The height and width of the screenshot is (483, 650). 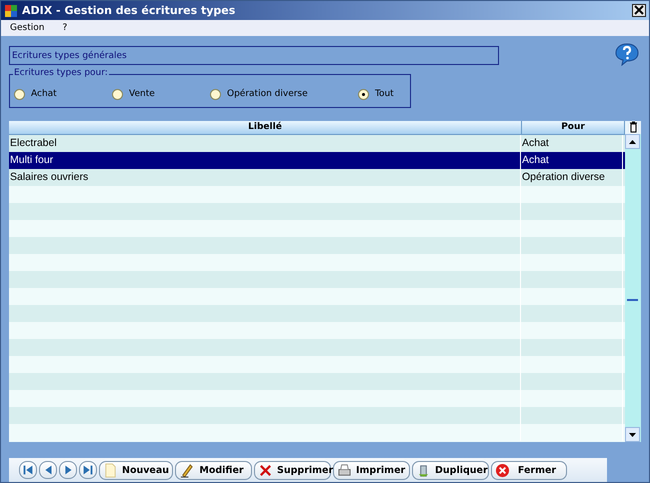 What do you see at coordinates (136, 470) in the screenshot?
I see `new-button: Nouveau` at bounding box center [136, 470].